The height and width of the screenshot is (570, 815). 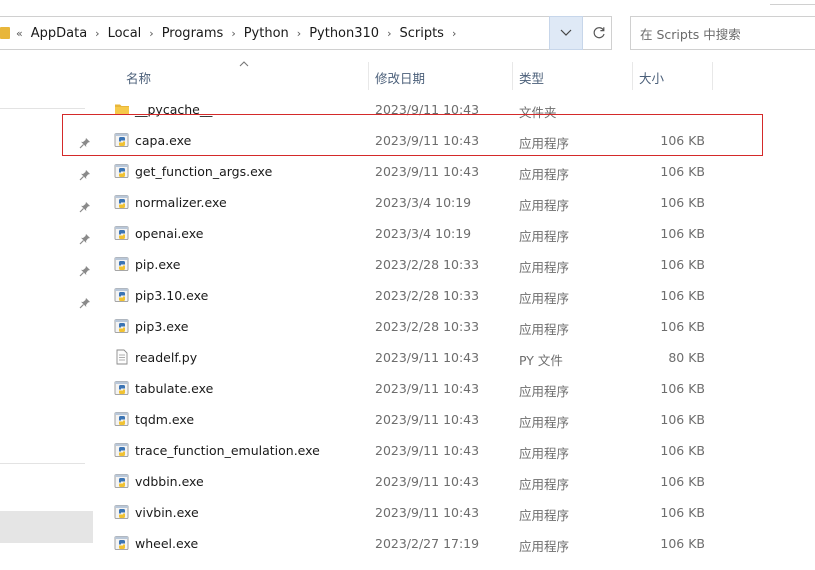 I want to click on refresh-button, so click(x=599, y=33).